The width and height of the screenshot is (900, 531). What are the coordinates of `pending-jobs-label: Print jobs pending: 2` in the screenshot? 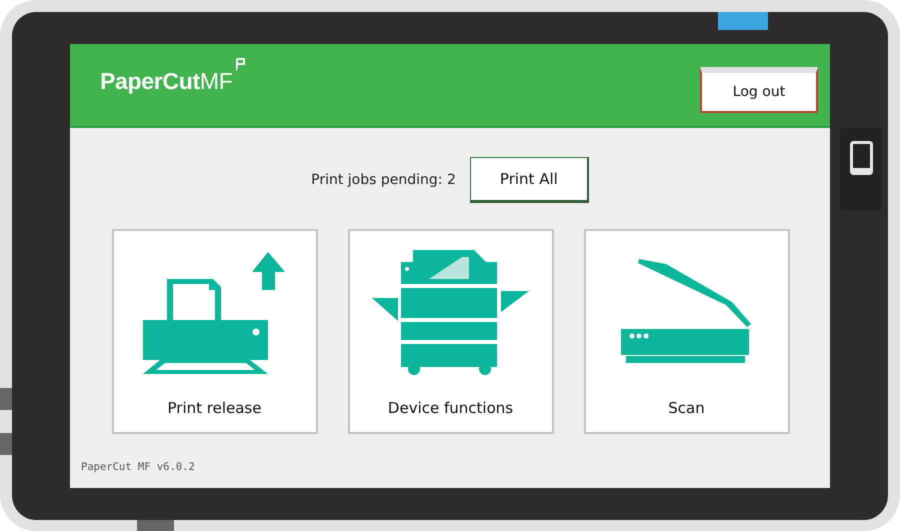 It's located at (383, 180).